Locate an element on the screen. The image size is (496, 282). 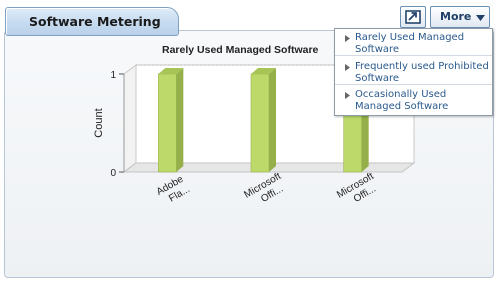
menu-item-label: Rarely Used Managed Software is located at coordinates (410, 43).